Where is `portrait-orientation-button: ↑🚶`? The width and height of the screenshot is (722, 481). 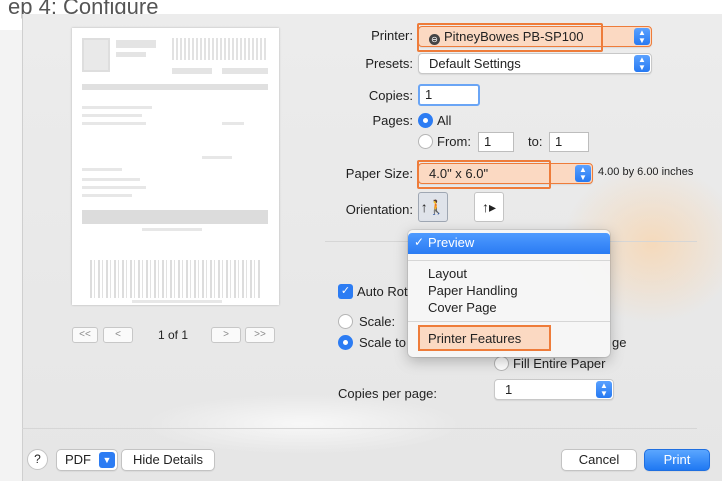 portrait-orientation-button: ↑🚶 is located at coordinates (433, 207).